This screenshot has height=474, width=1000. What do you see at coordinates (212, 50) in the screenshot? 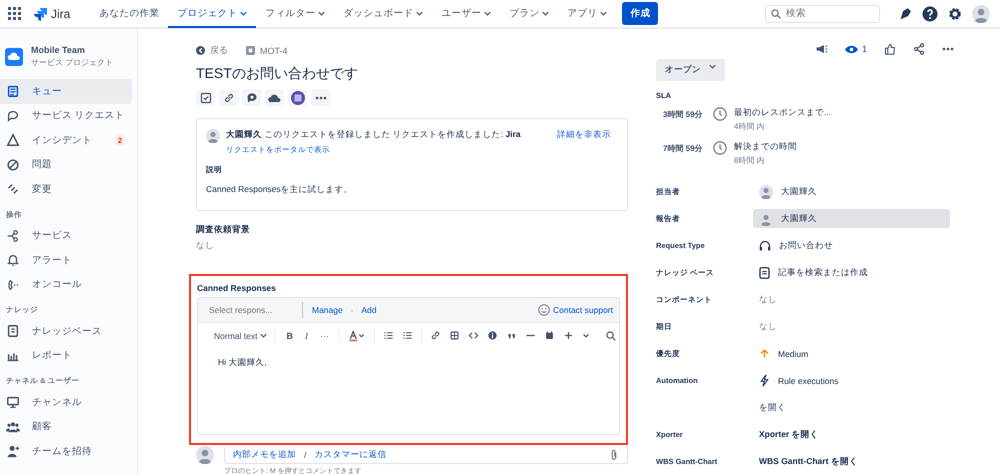
I see `back-link: 戻る` at bounding box center [212, 50].